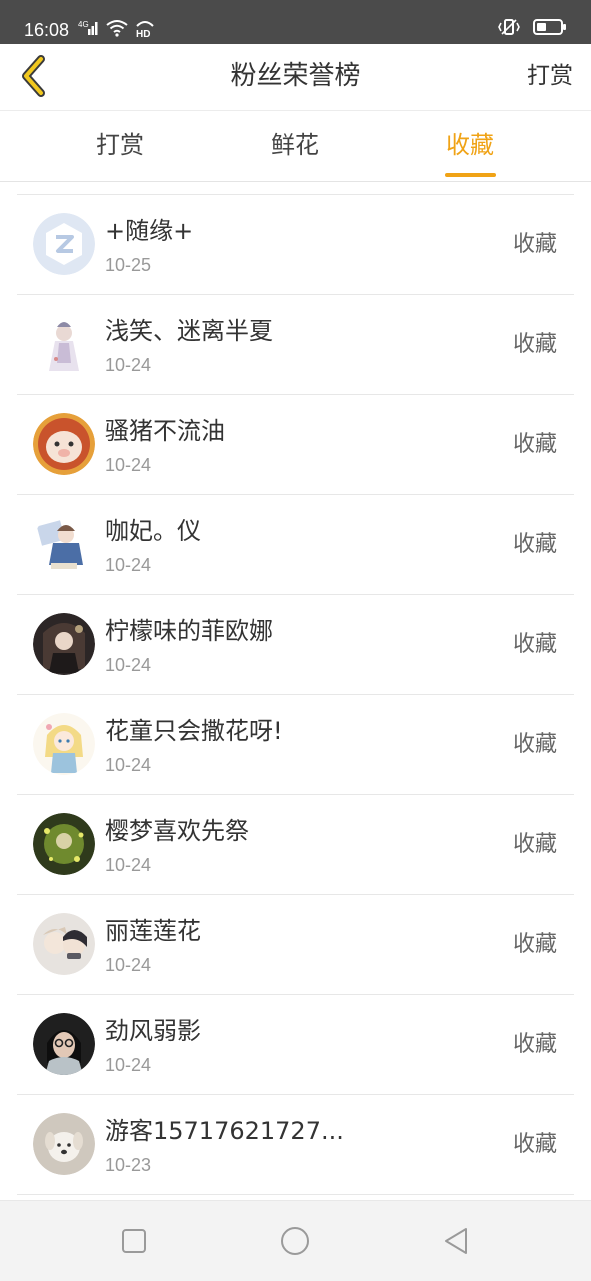 This screenshot has width=591, height=1281. I want to click on list-item: 劲风弱影 10-24 收藏, so click(295, 1045).